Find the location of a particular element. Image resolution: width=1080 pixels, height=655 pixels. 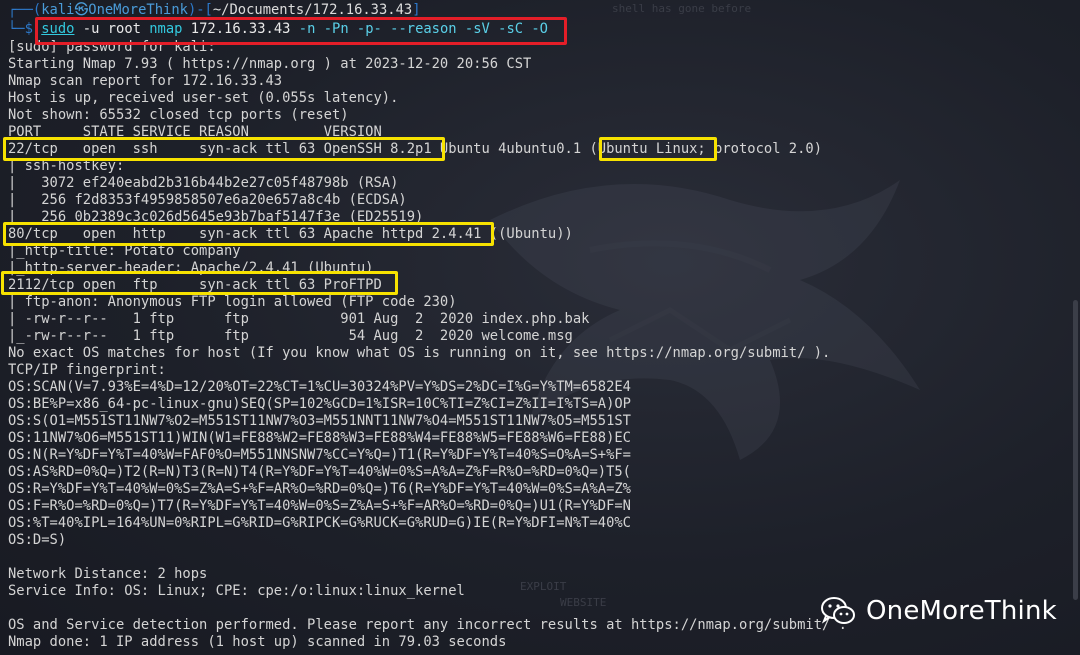

prompt-user-host: kali㉿OneMoreThink is located at coordinates (114, 10).